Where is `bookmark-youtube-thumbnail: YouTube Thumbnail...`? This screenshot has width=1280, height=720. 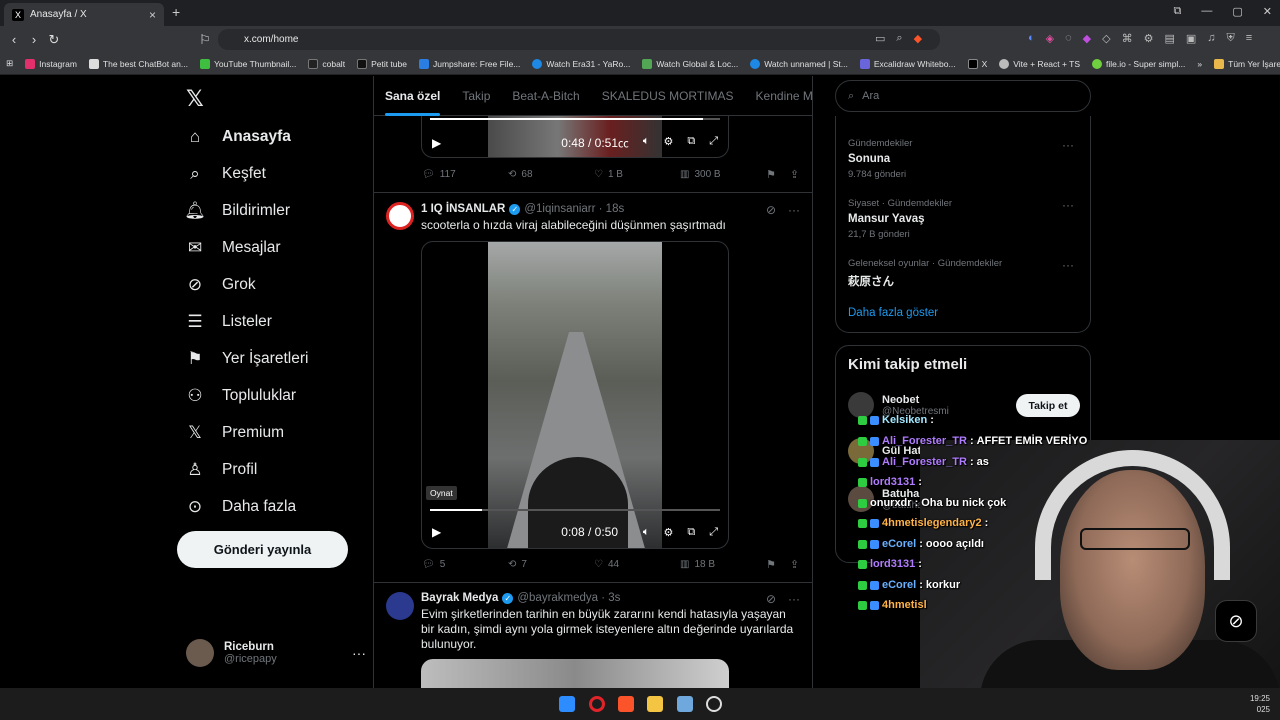 bookmark-youtube-thumbnail: YouTube Thumbnail... is located at coordinates (248, 63).